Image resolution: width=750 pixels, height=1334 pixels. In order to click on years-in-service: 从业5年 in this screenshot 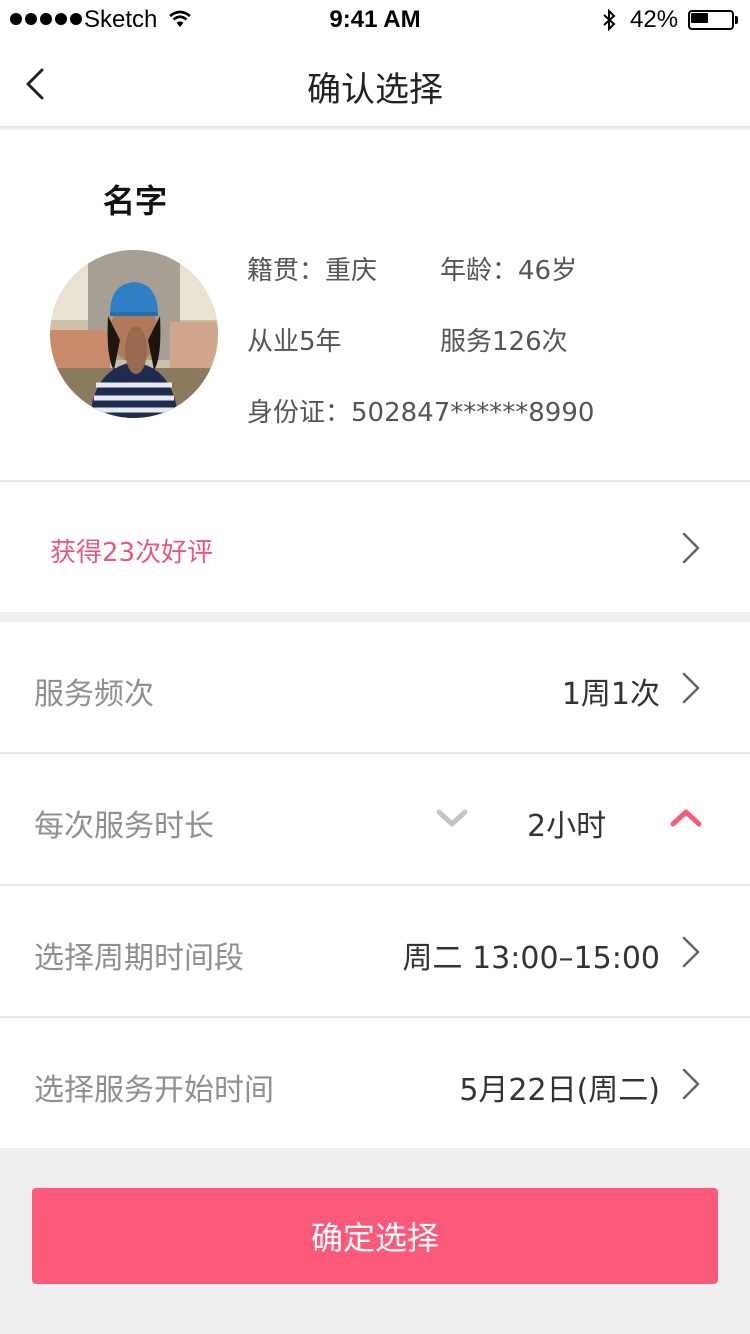, I will do `click(294, 342)`.